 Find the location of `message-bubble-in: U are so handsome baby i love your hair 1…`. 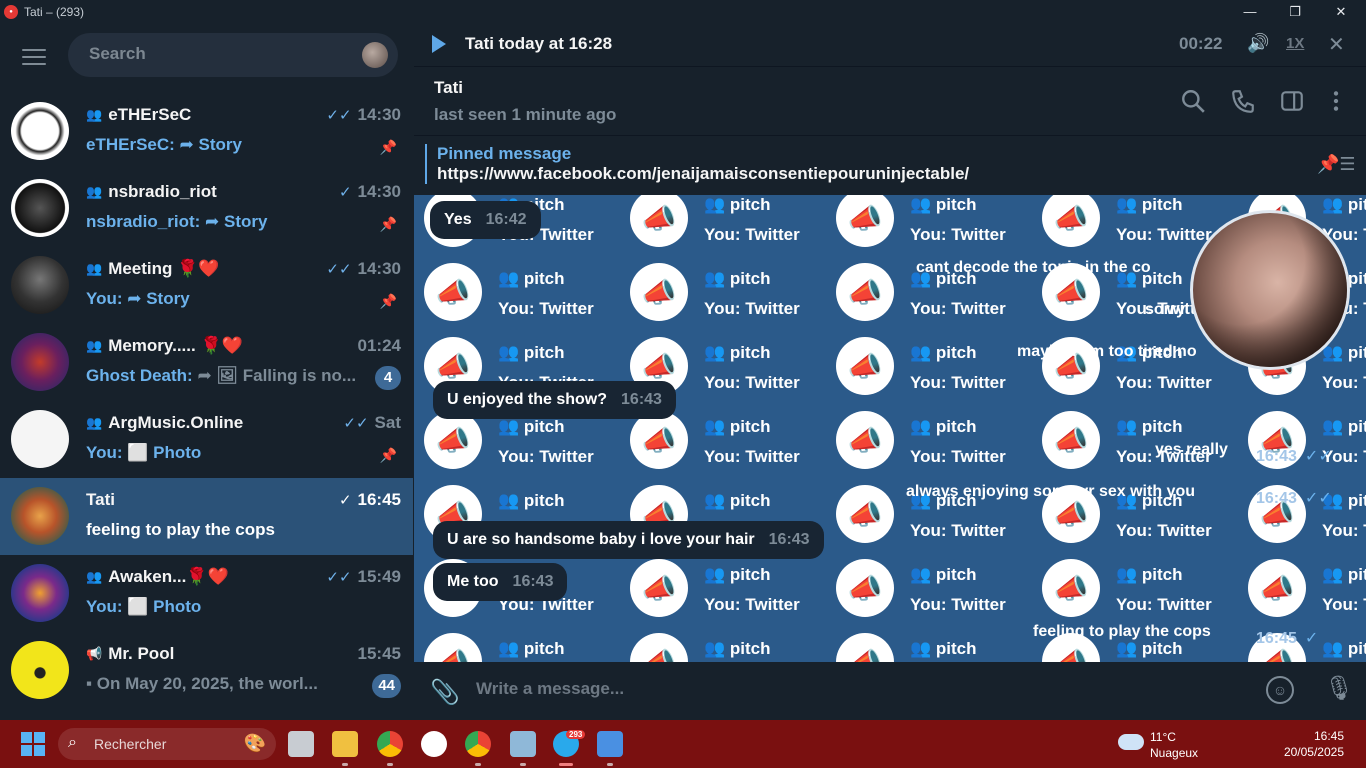

message-bubble-in: U are so handsome baby i love your hair 1… is located at coordinates (628, 540).